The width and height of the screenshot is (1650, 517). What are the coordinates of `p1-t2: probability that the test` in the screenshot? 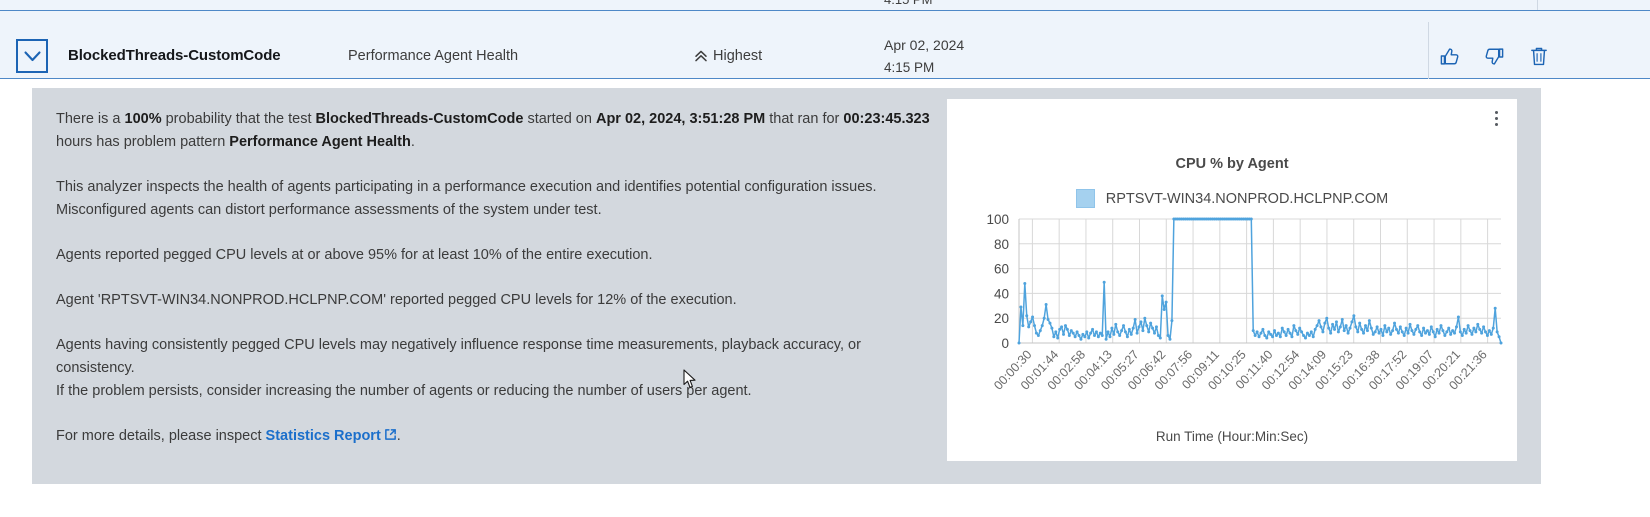 It's located at (238, 119).